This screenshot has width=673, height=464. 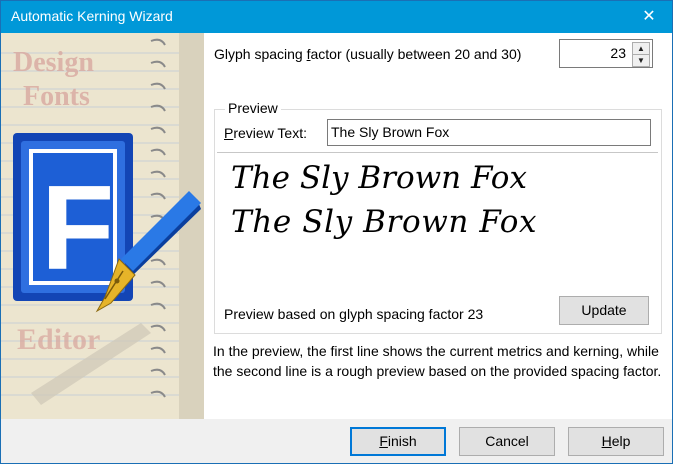 What do you see at coordinates (616, 441) in the screenshot?
I see `help-button: Help` at bounding box center [616, 441].